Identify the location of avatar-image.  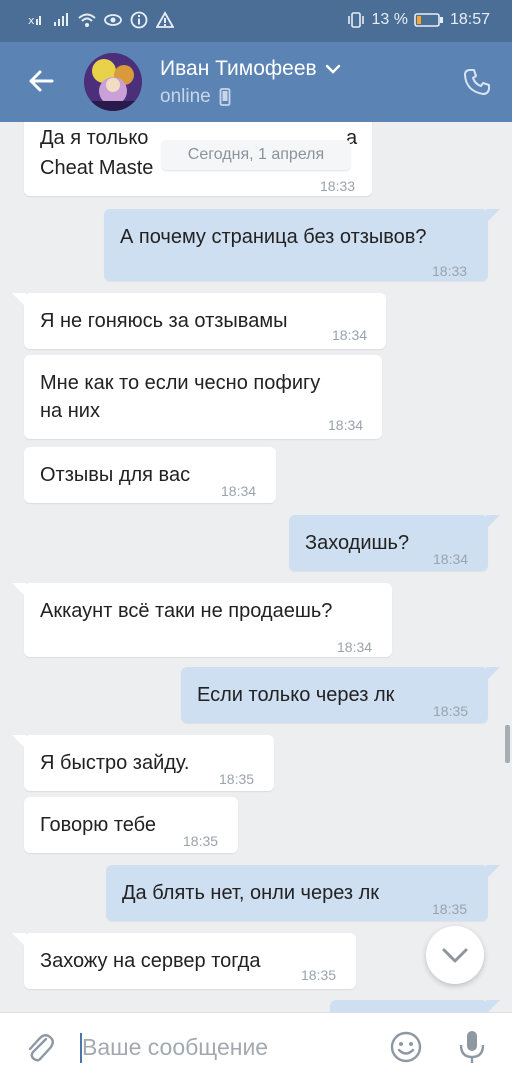
(113, 82).